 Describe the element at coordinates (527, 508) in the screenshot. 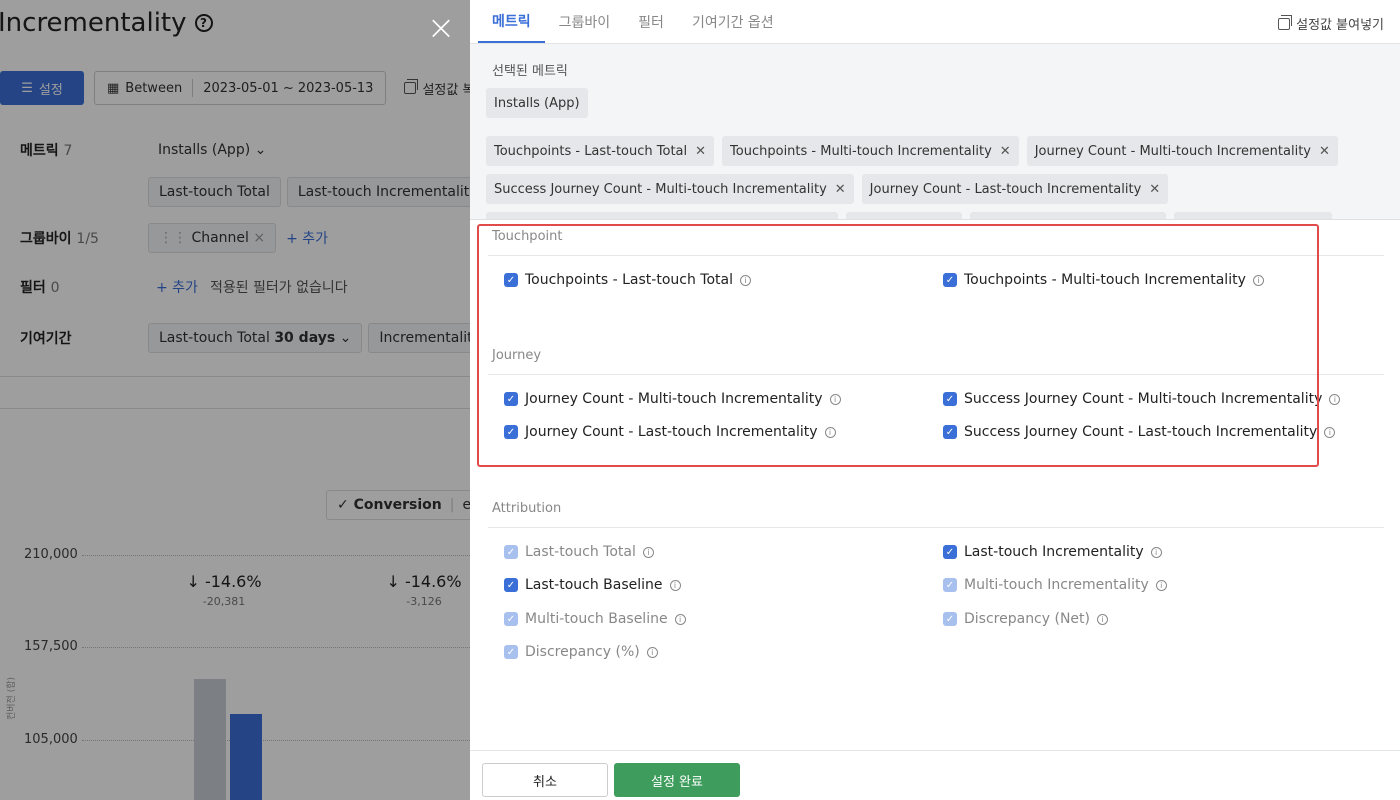

I see `section-title-attribution: Attribution` at that location.